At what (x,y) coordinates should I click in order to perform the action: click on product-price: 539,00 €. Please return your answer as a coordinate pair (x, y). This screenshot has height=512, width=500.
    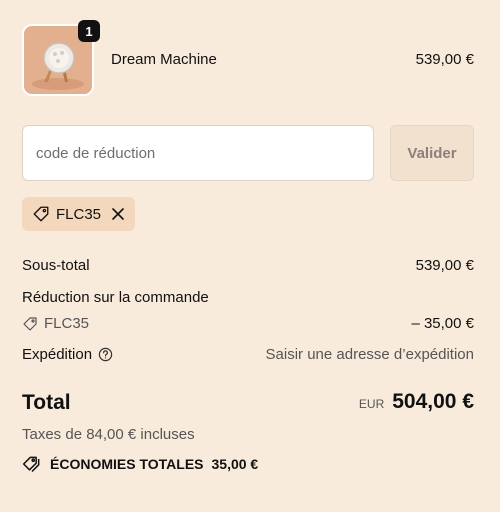
    Looking at the image, I should click on (444, 59).